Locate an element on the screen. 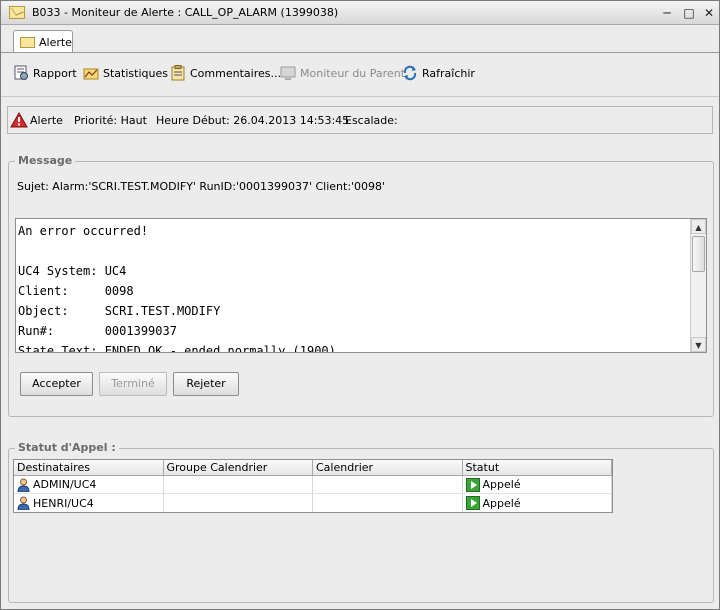  message-scrollbar: ▲ ▼ is located at coordinates (698, 285).